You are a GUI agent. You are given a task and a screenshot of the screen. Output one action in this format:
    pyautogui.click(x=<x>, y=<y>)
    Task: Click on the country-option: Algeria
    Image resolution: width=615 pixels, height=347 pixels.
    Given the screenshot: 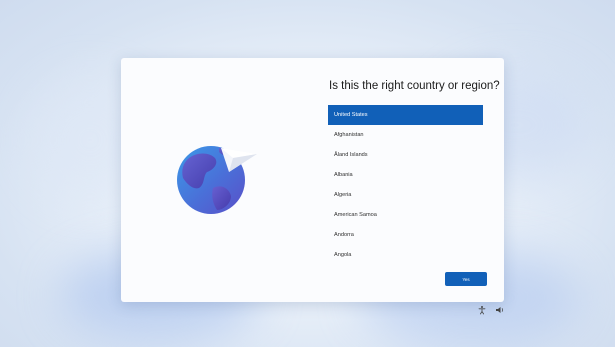 What is the action you would take?
    pyautogui.click(x=405, y=195)
    